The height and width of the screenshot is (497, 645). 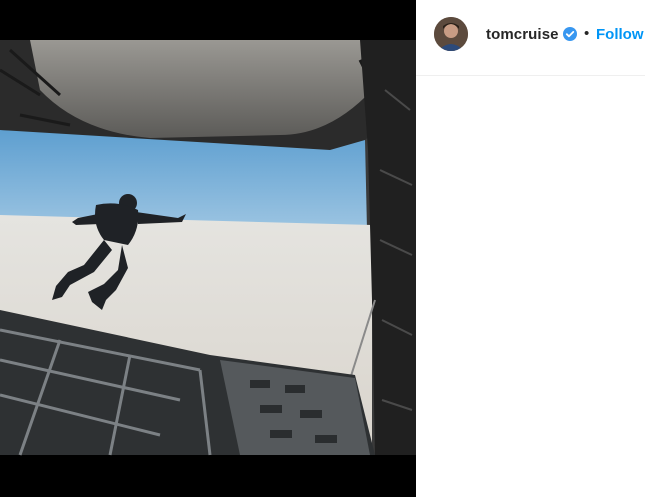 I want to click on avatar, so click(x=451, y=34).